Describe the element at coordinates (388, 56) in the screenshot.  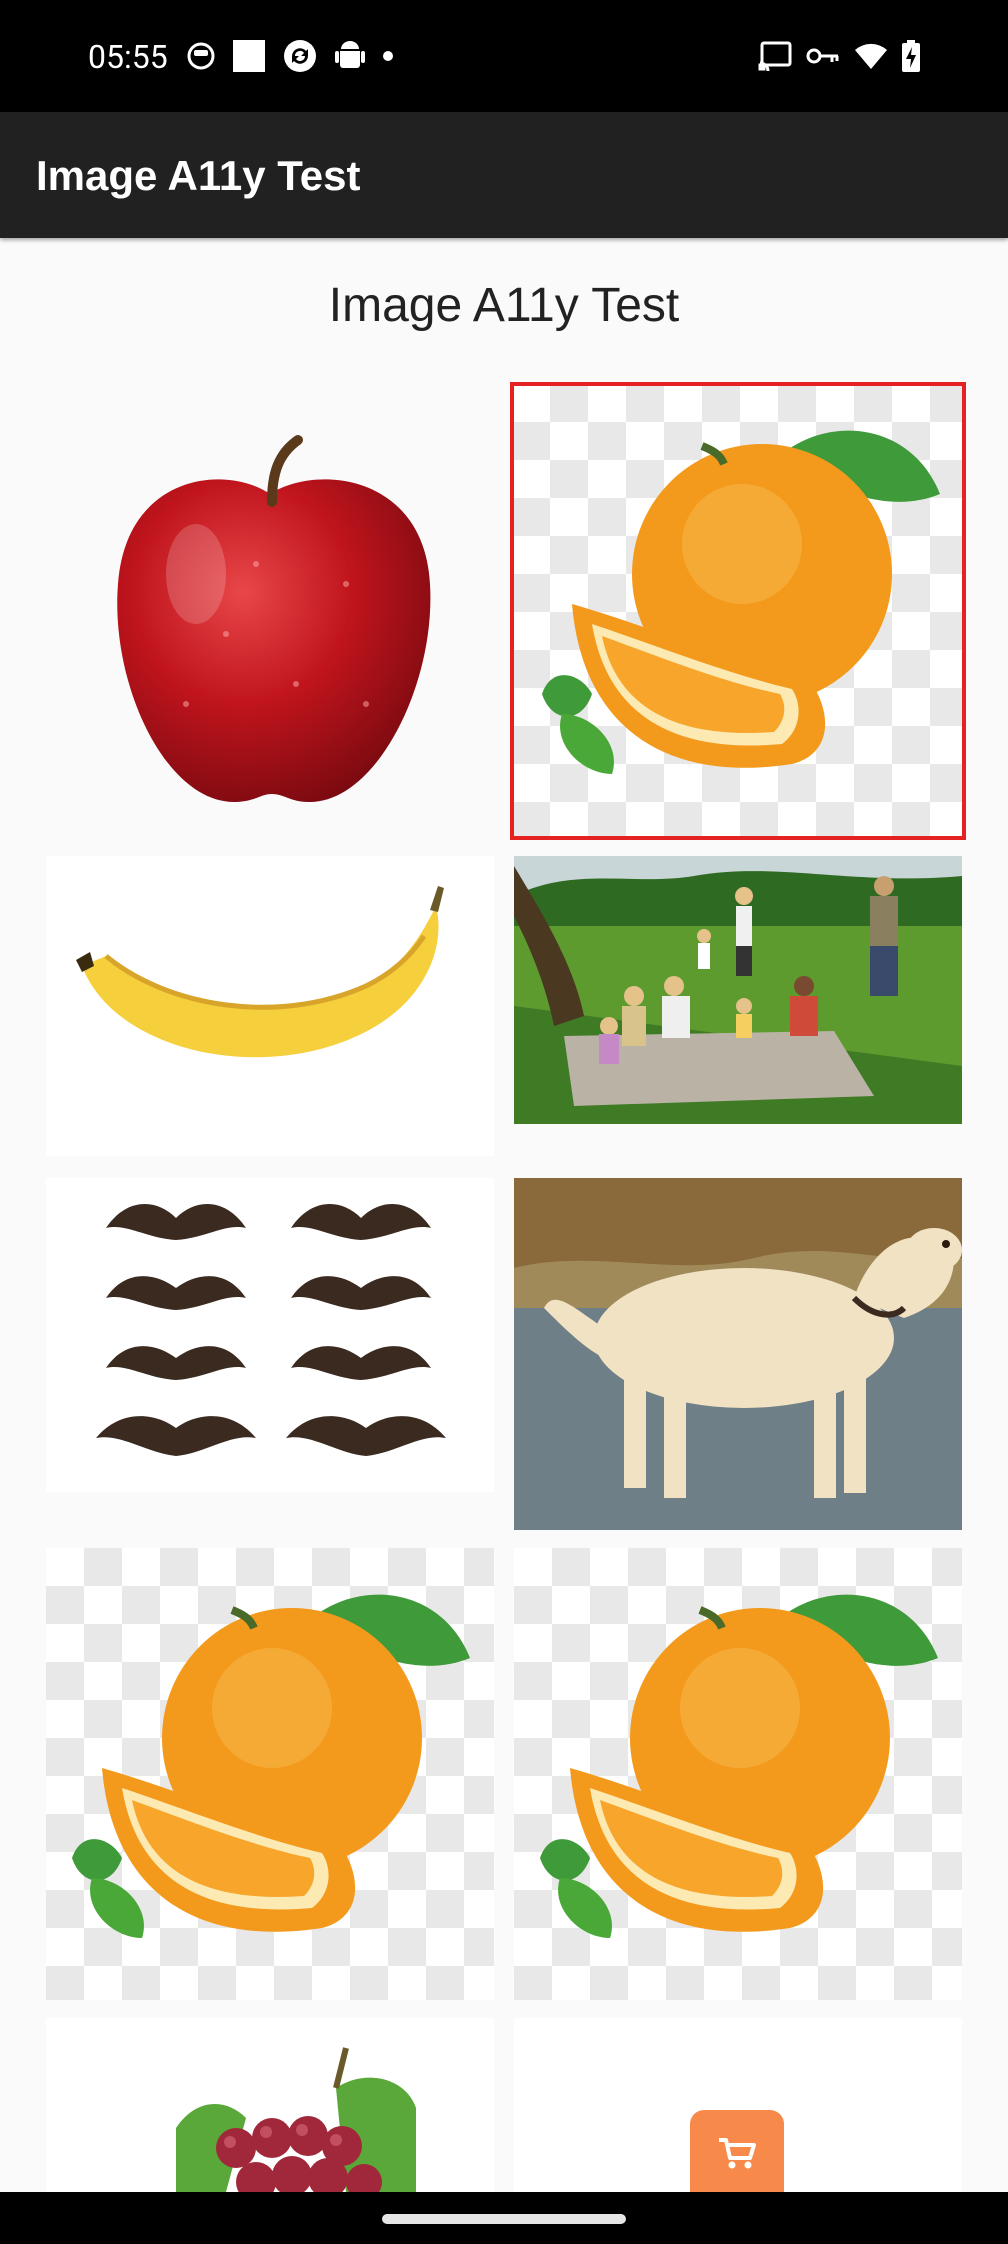
I see `dot-icon` at that location.